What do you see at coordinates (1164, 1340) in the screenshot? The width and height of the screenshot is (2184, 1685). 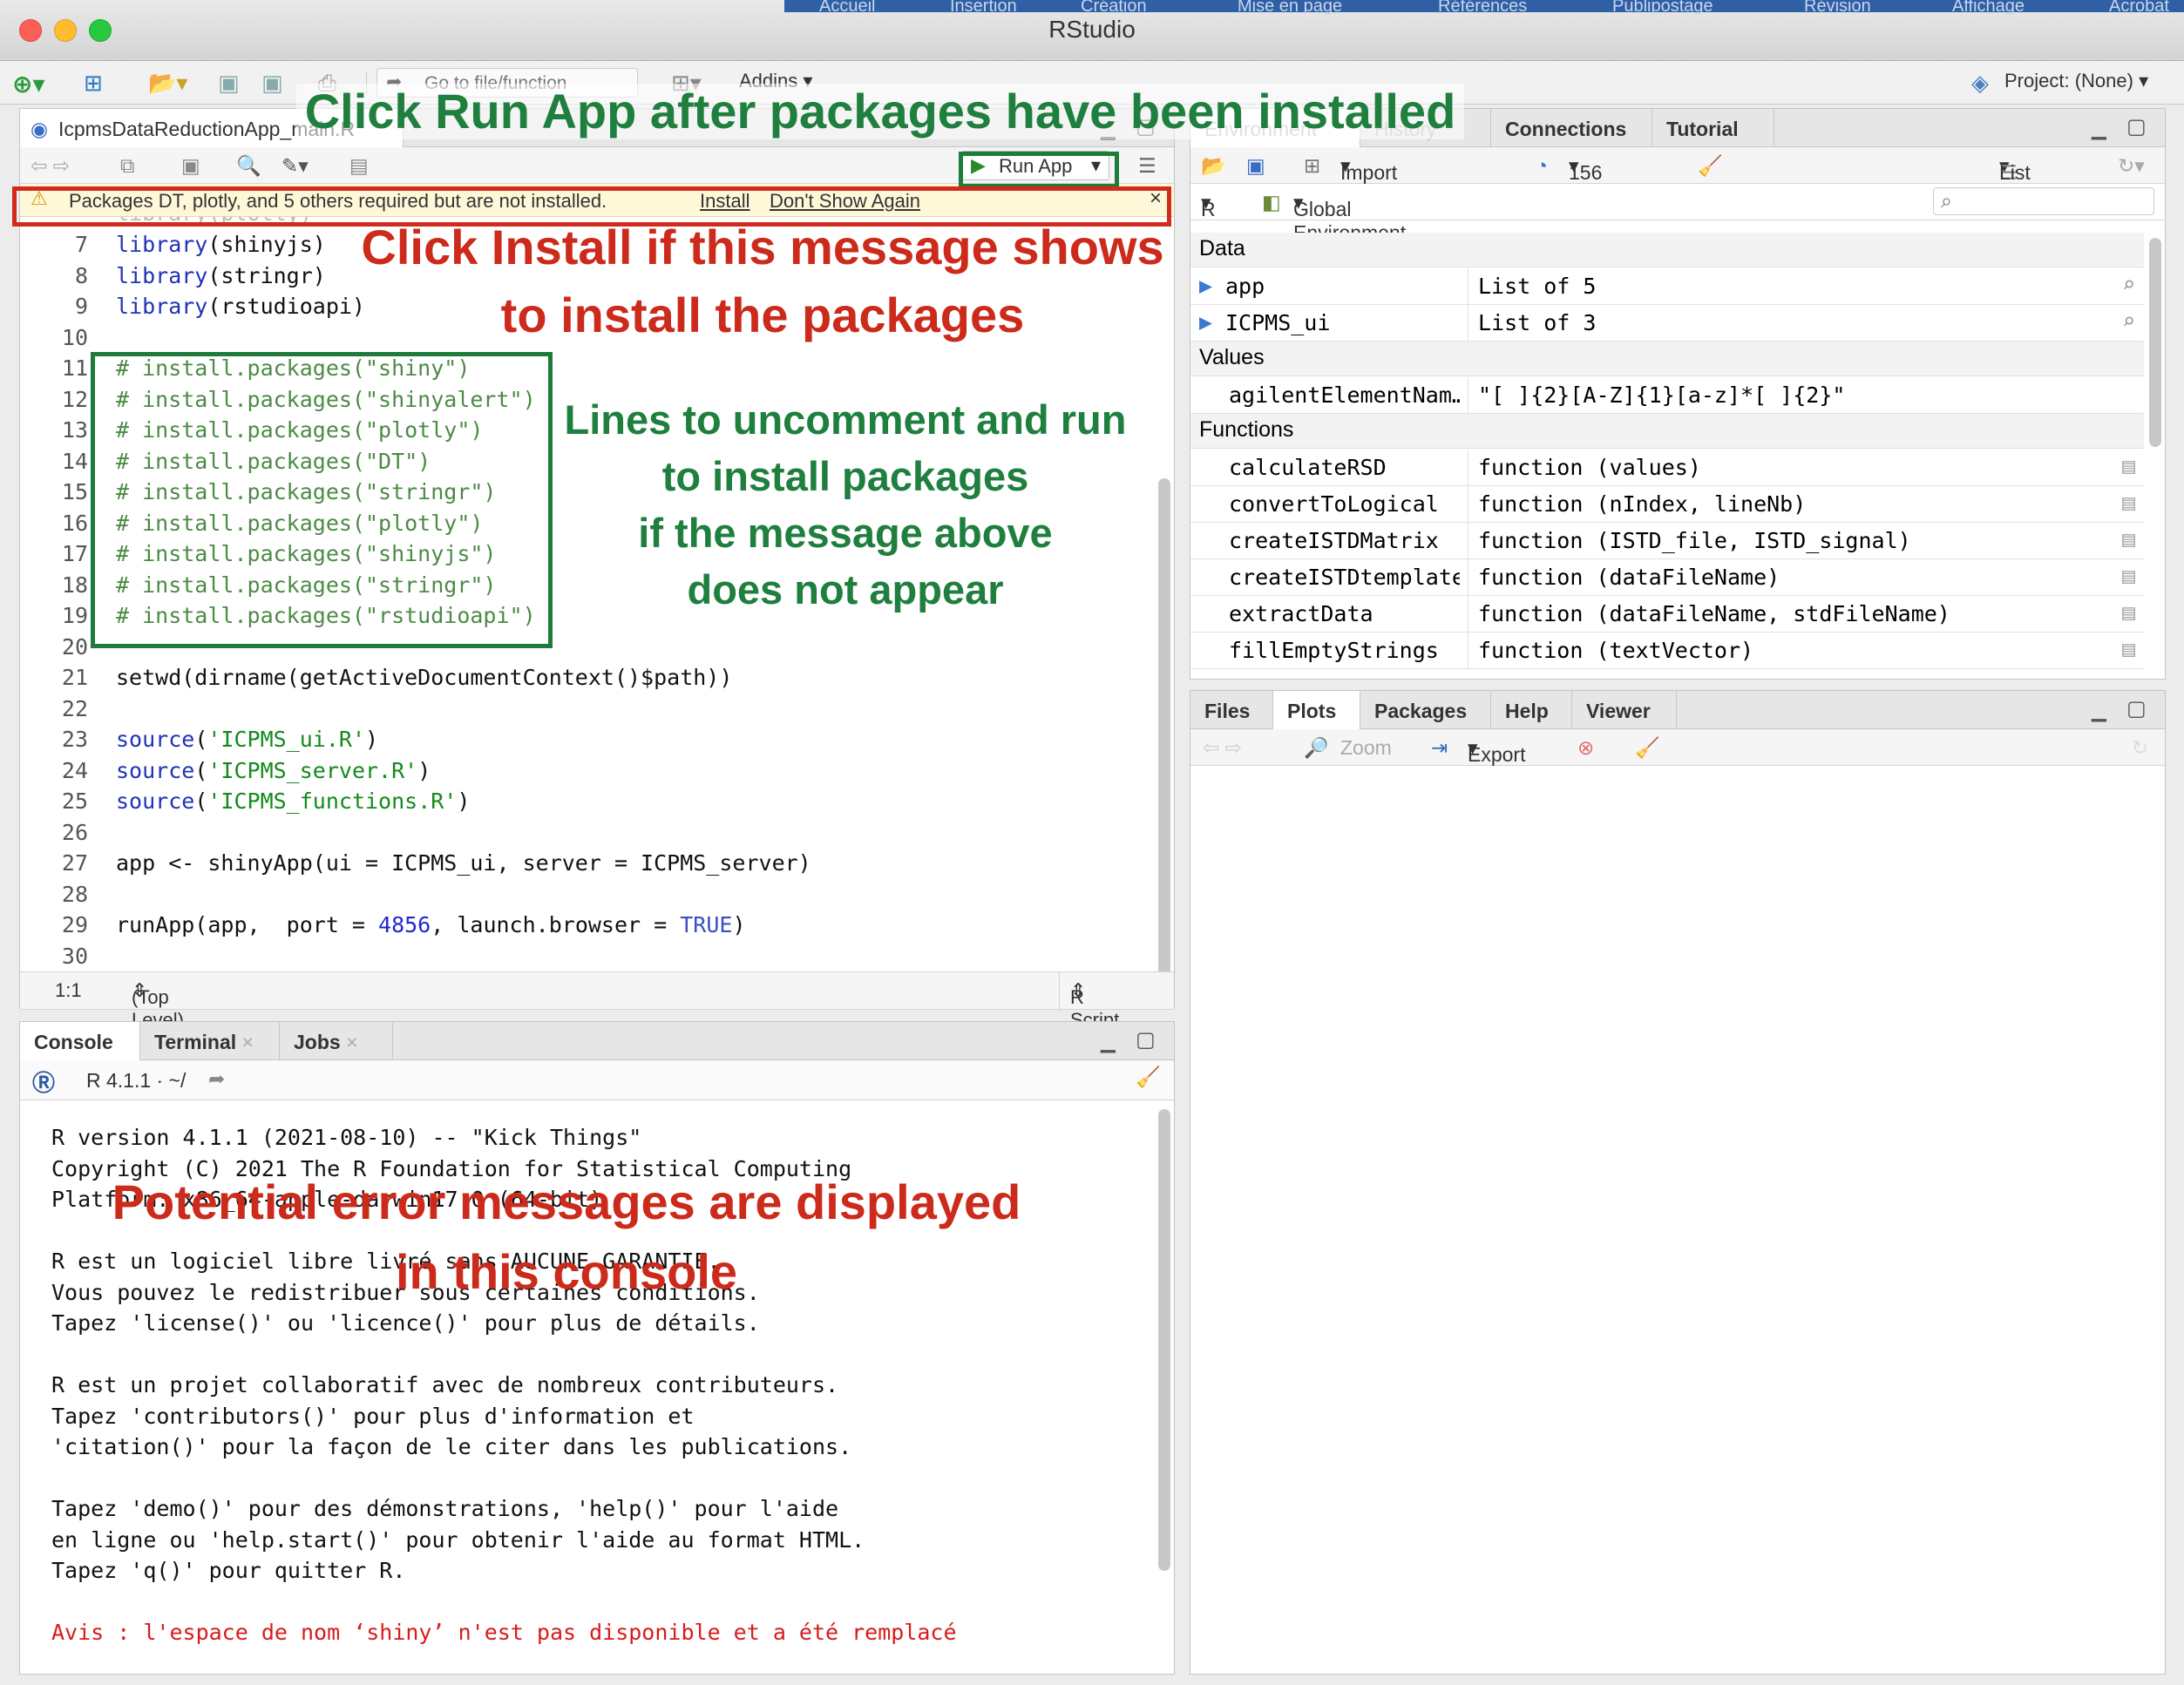 I see `console-scrollbar` at bounding box center [1164, 1340].